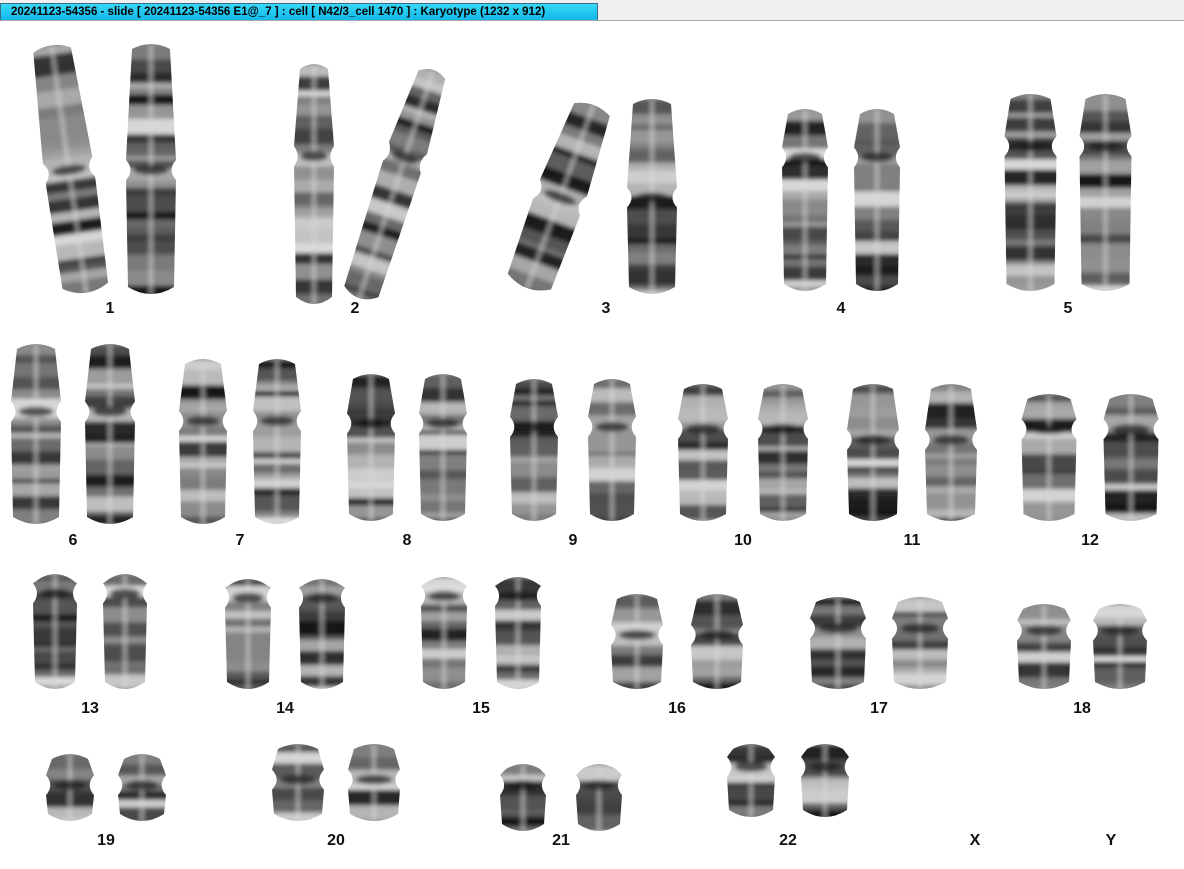  I want to click on label-chromosome-11: 11, so click(912, 540).